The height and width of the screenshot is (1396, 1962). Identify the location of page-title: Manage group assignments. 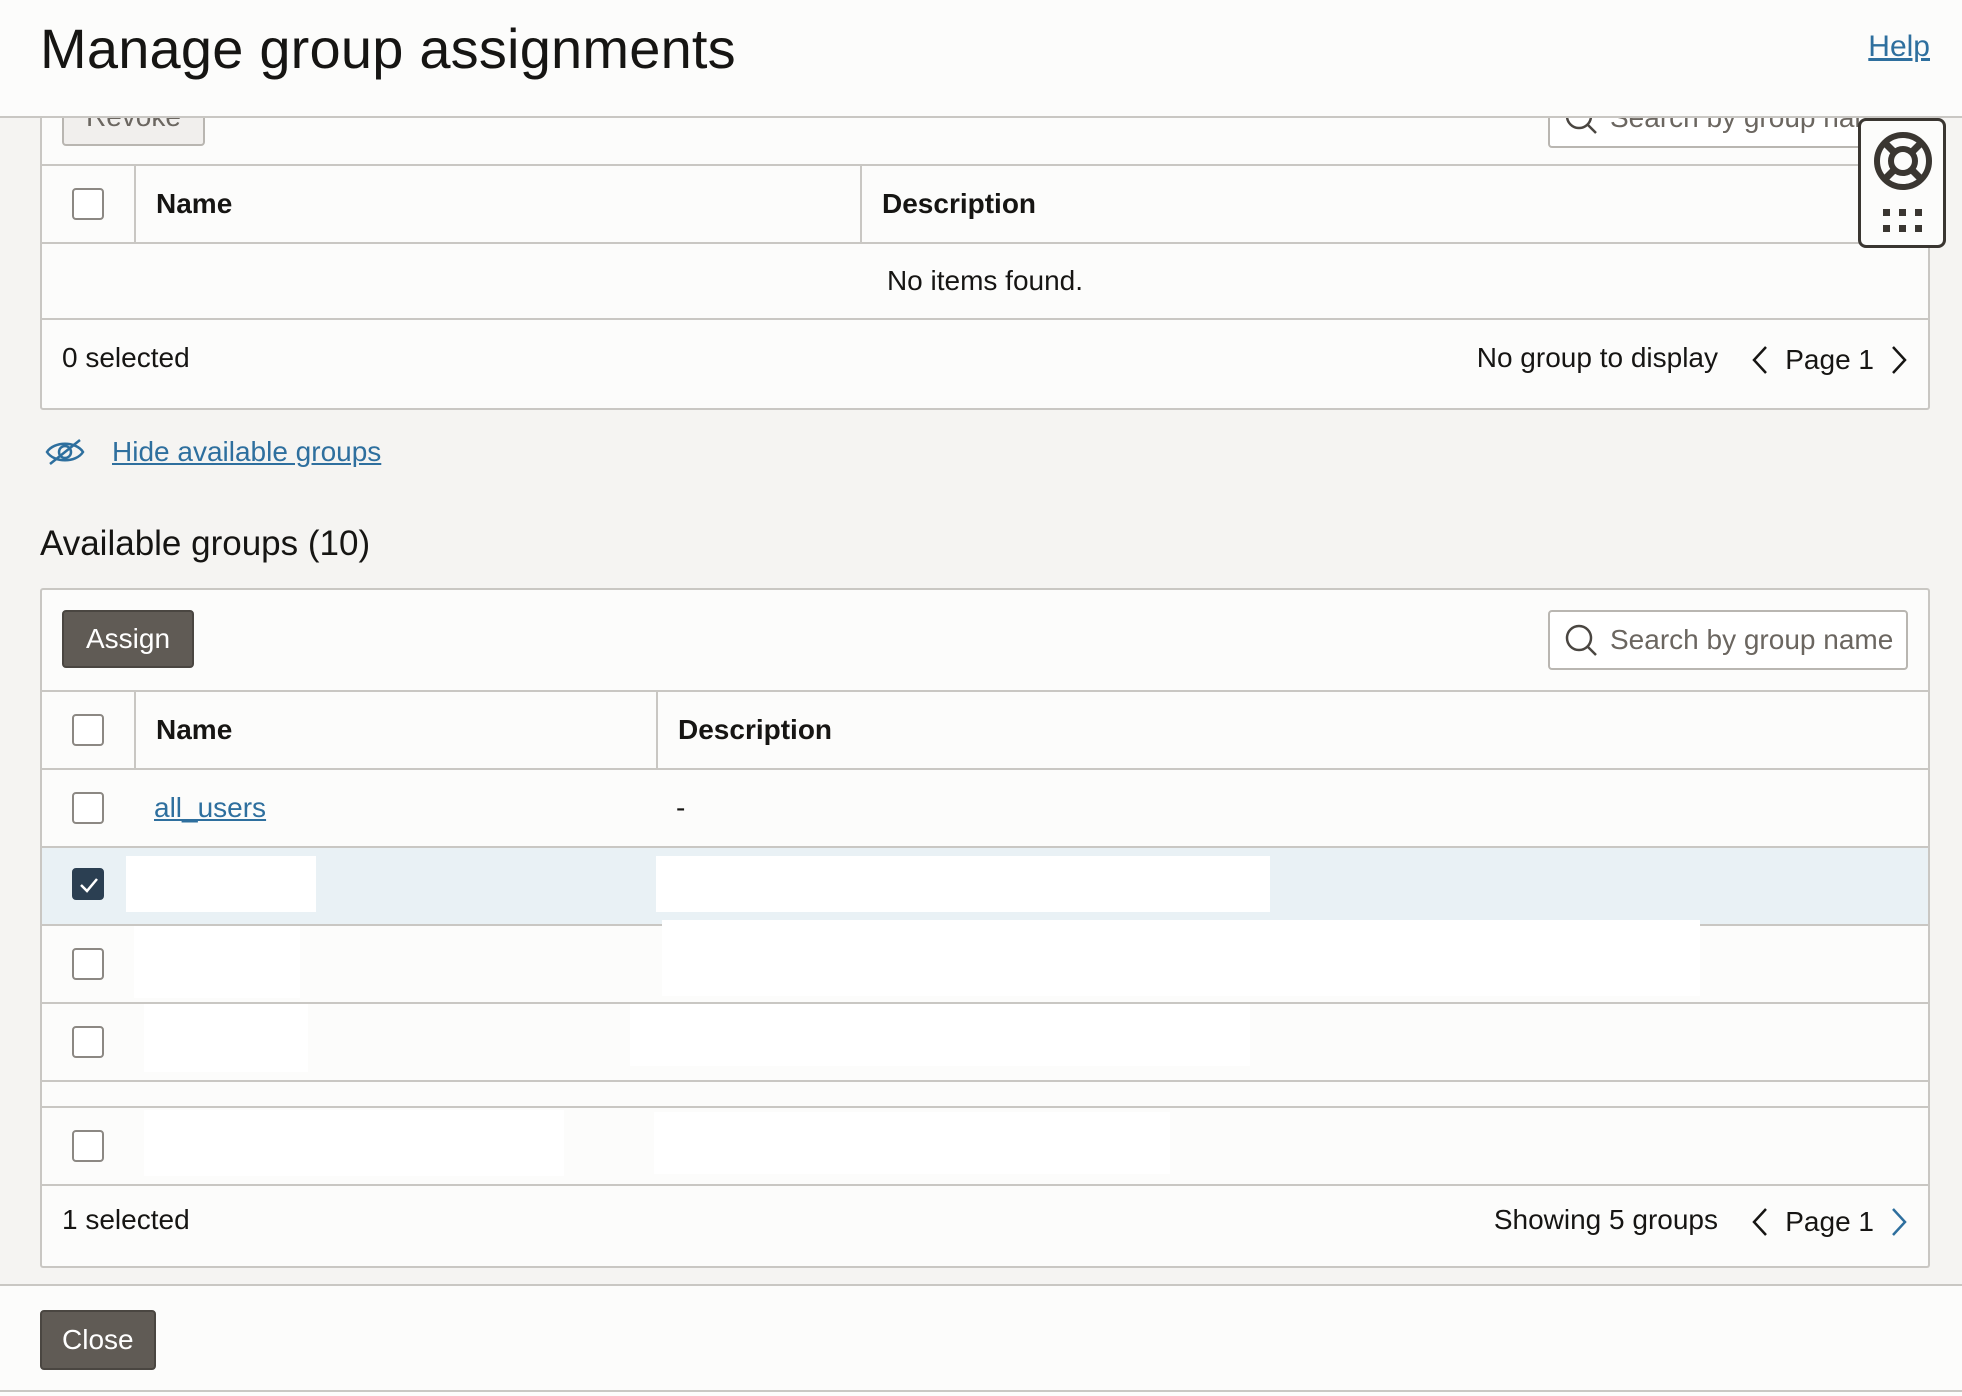
(388, 48).